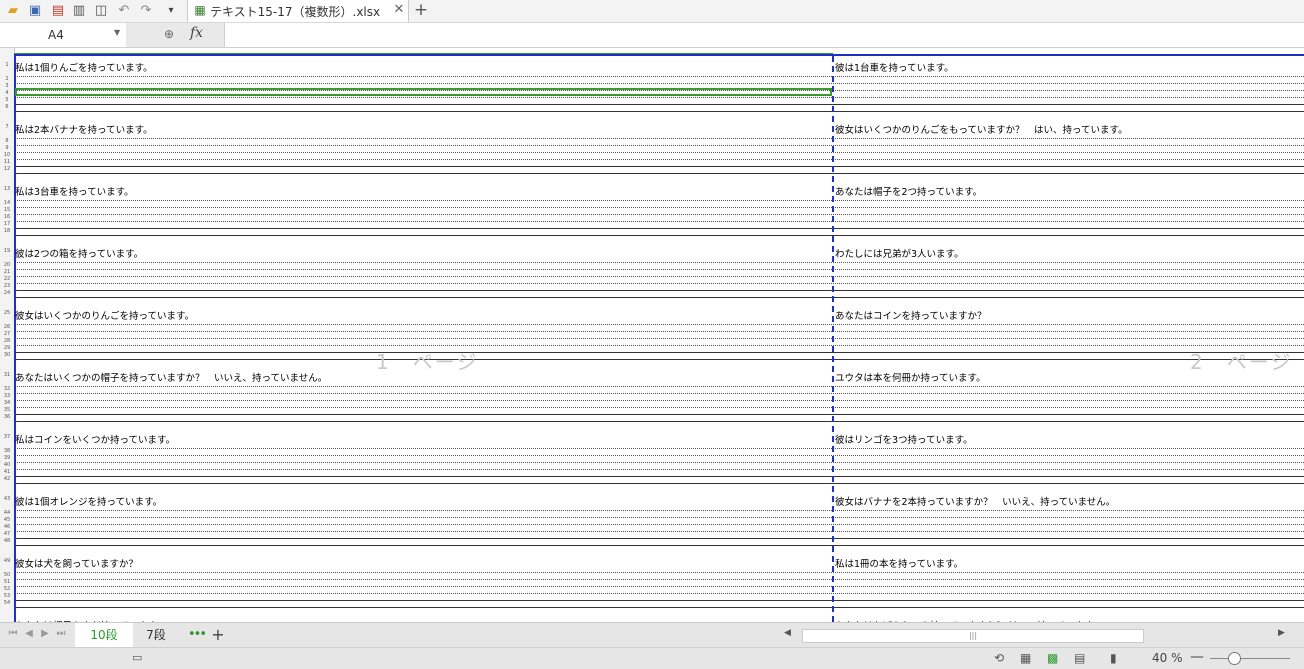 The height and width of the screenshot is (669, 1304). I want to click on backup-icon: ⟲, so click(999, 658).